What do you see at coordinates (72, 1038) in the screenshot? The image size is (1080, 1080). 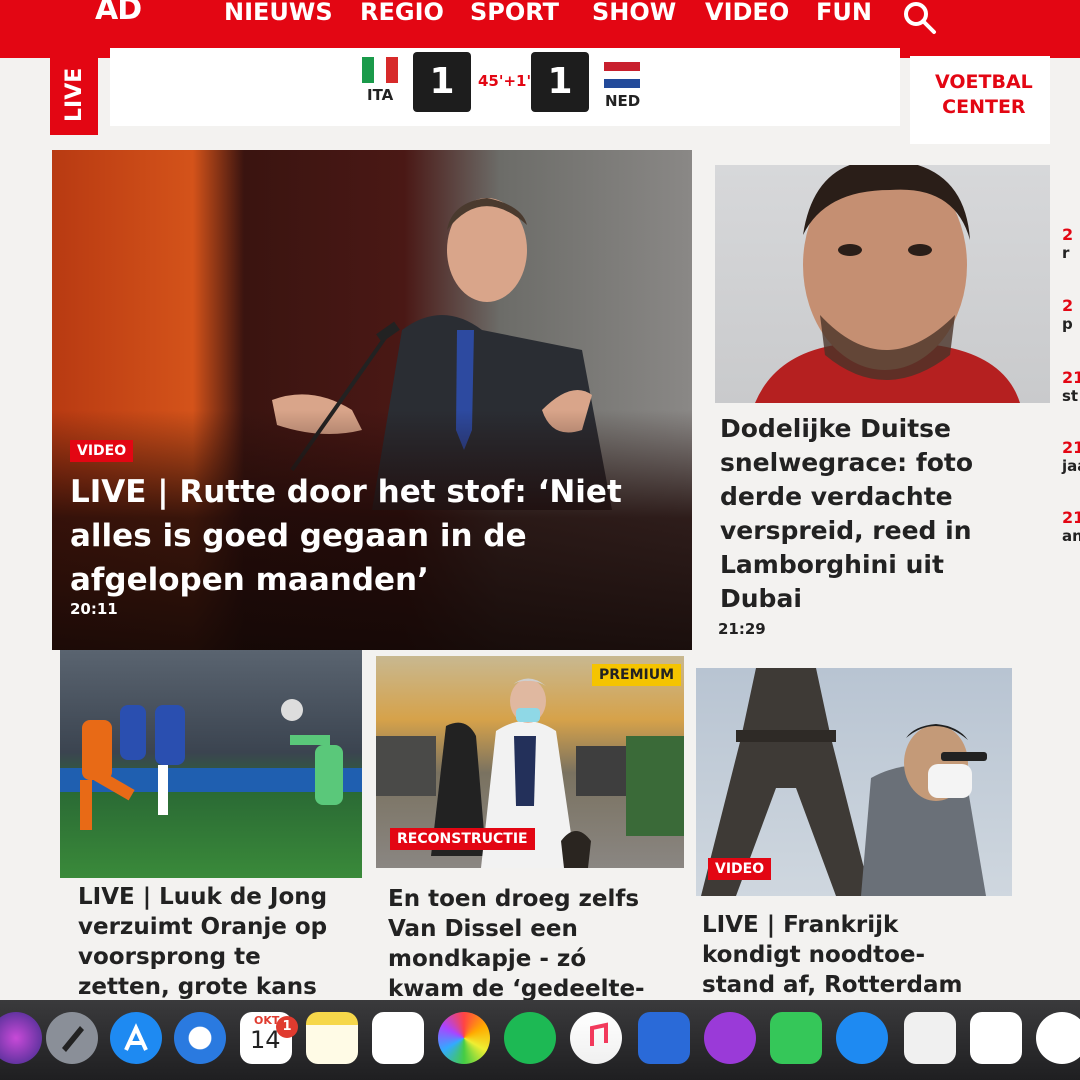 I see `launchpad-icon` at bounding box center [72, 1038].